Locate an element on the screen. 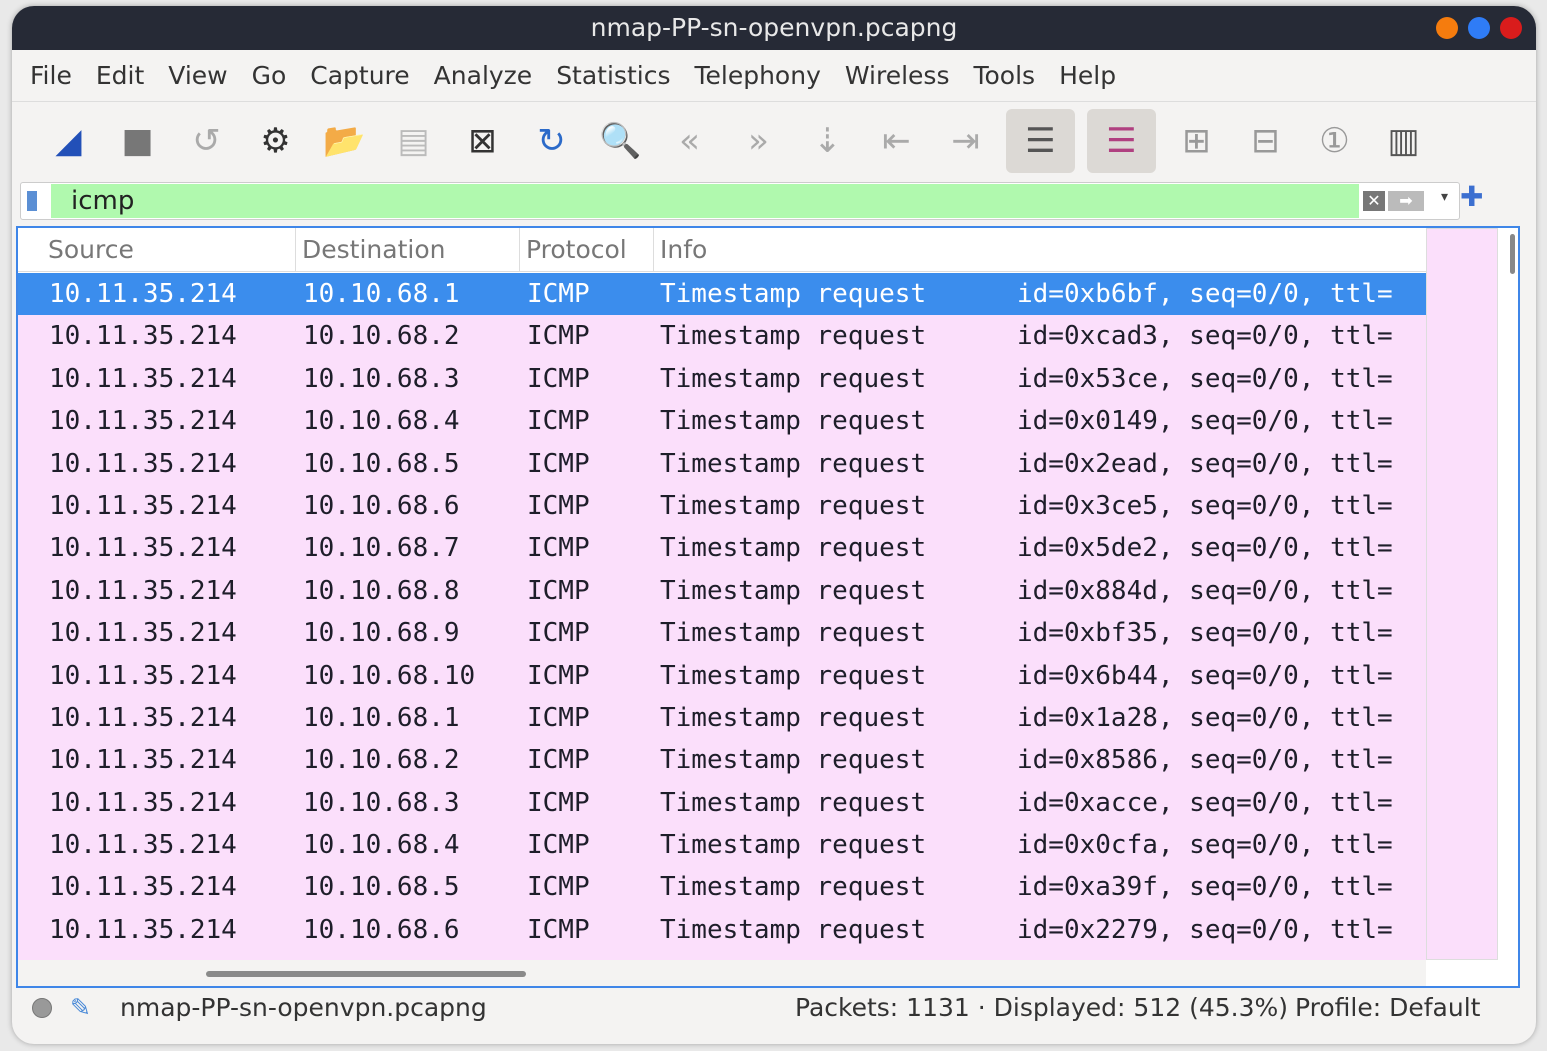 Image resolution: width=1547 pixels, height=1051 pixels. menu-edit: Edit is located at coordinates (120, 75).